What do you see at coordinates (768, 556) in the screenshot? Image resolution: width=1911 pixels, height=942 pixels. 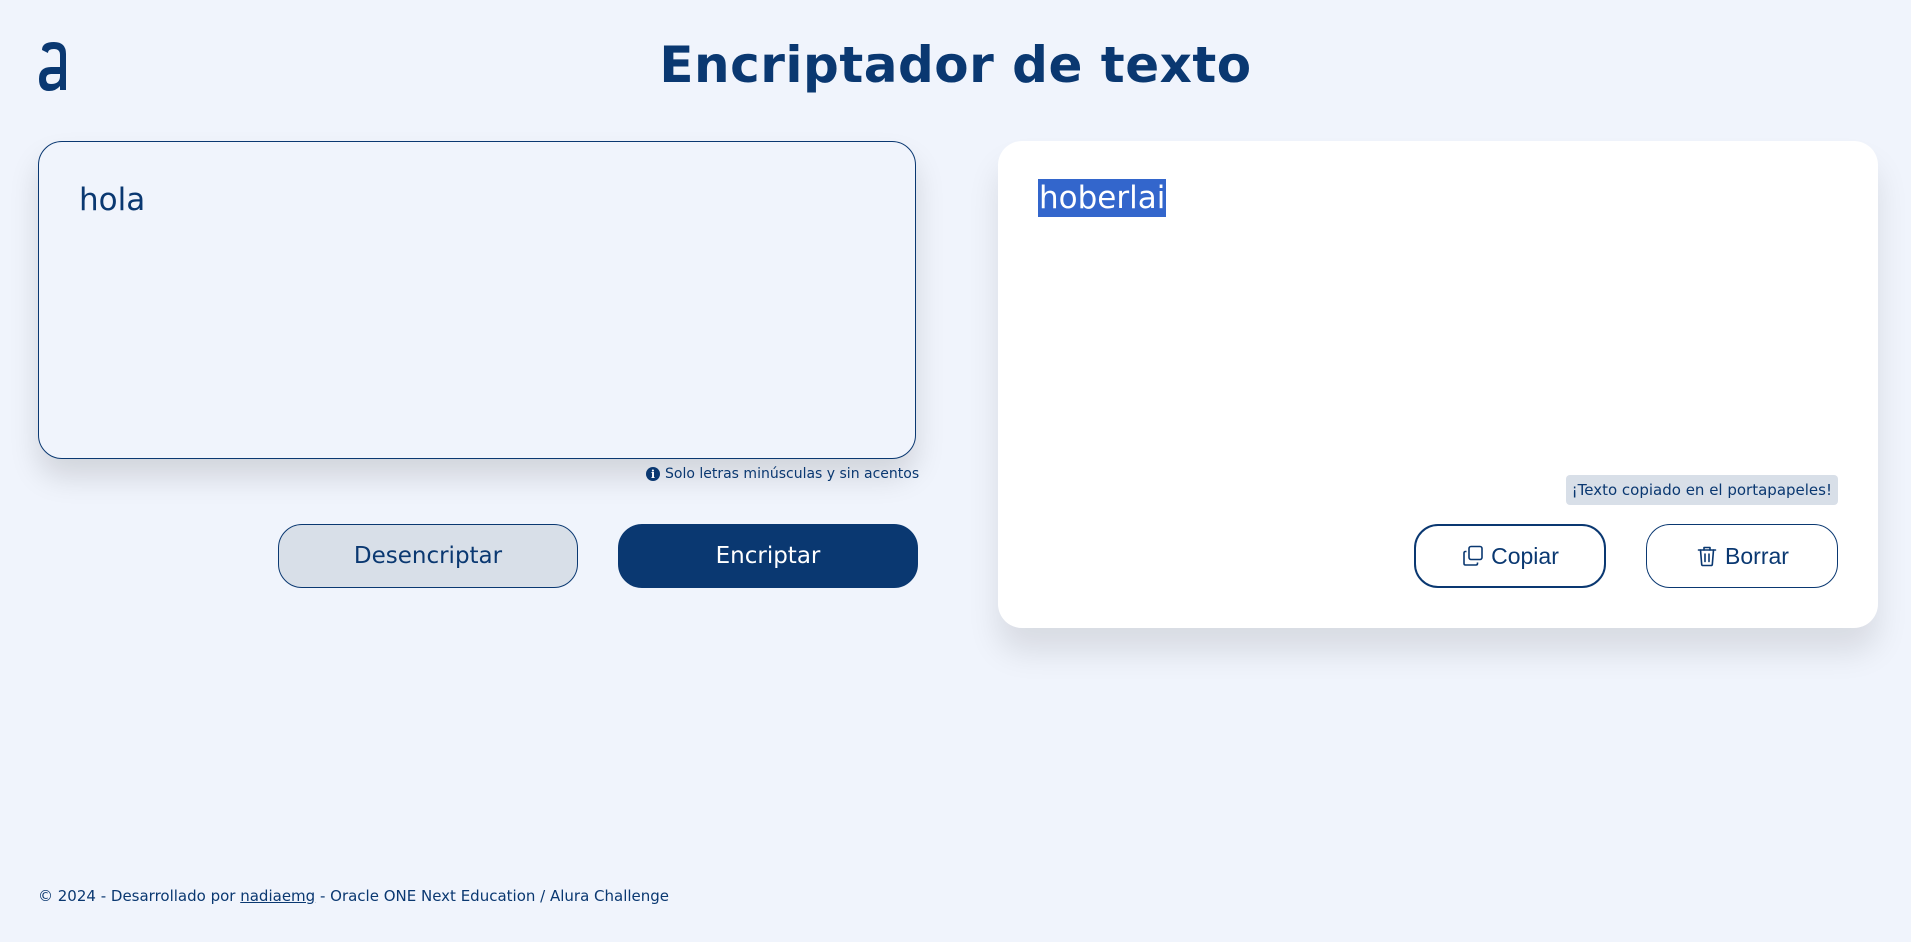 I see `encrypt-button: Encriptar` at bounding box center [768, 556].